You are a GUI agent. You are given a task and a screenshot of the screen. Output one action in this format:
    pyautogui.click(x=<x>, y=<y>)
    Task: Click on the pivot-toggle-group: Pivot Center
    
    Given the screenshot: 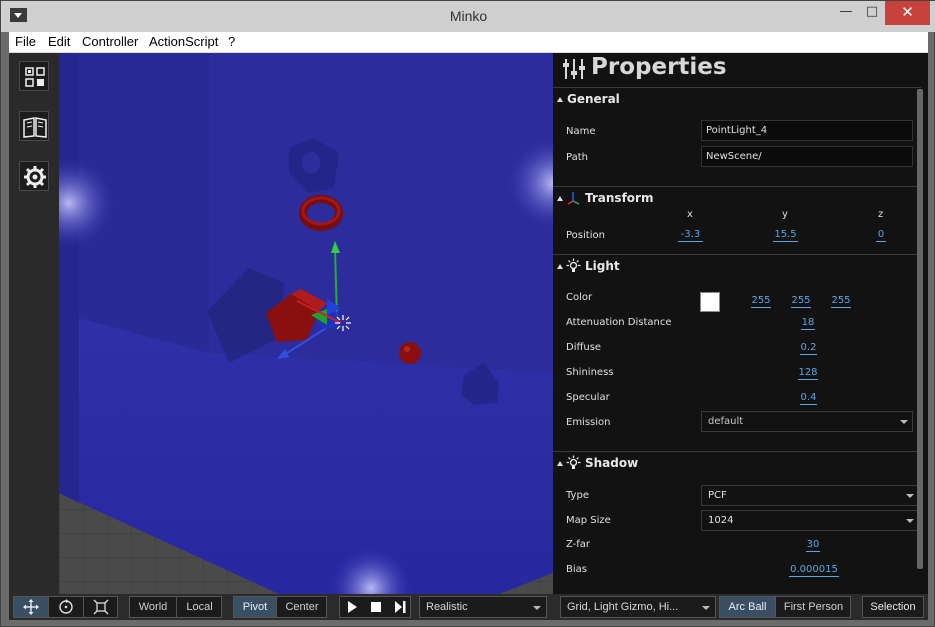 What is the action you would take?
    pyautogui.click(x=280, y=607)
    